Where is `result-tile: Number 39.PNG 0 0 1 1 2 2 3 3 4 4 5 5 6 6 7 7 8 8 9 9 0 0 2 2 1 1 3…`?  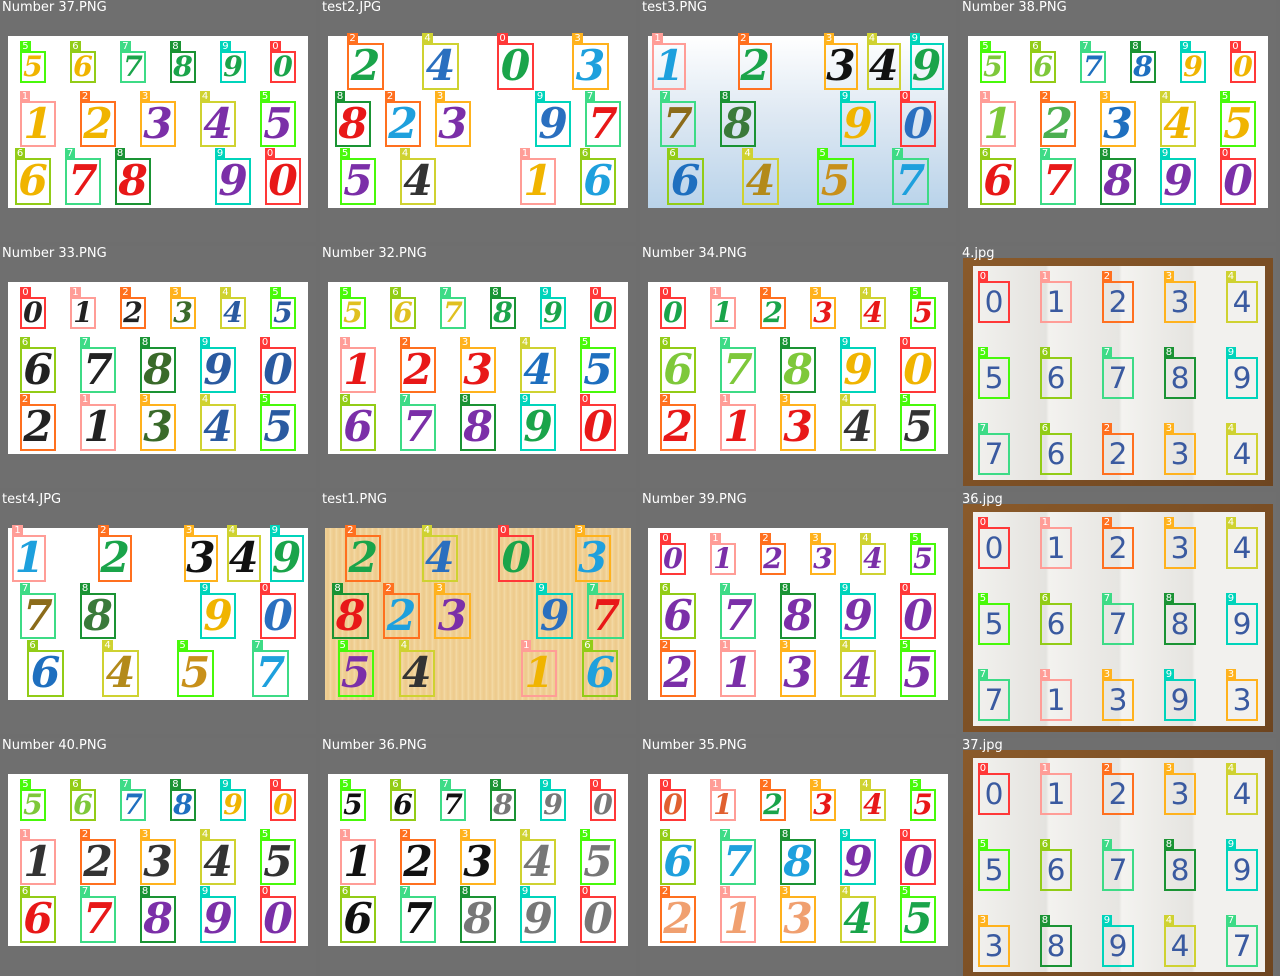 result-tile: Number 39.PNG 0 0 1 1 2 2 3 3 4 4 5 5 6 6 7 7 8 8 9 9 0 0 2 2 1 1 3… is located at coordinates (798, 613).